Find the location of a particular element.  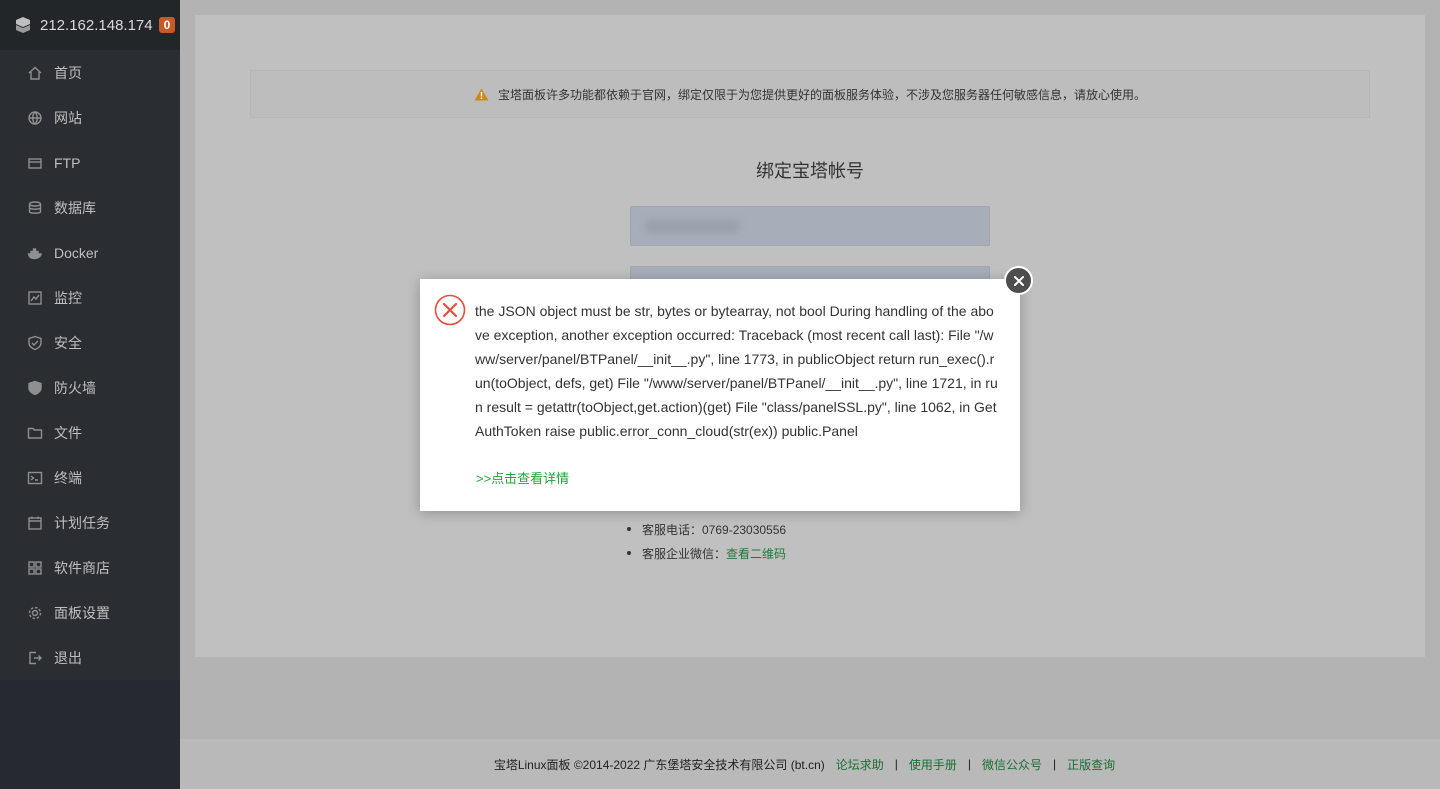

sidebar-item-terminal: 终端 is located at coordinates (90, 477).